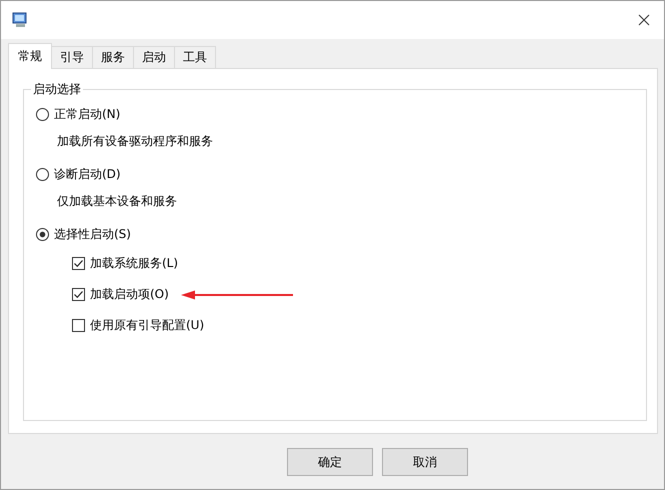 The height and width of the screenshot is (490, 665). I want to click on checkbox-label: 加载启动项(O), so click(129, 294).